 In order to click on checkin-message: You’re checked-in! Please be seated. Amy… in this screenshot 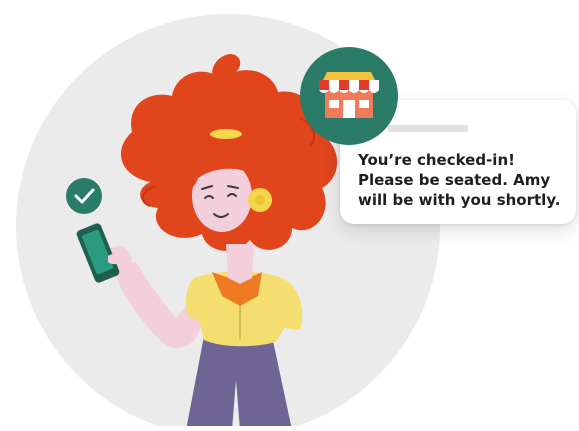, I will do `click(459, 180)`.